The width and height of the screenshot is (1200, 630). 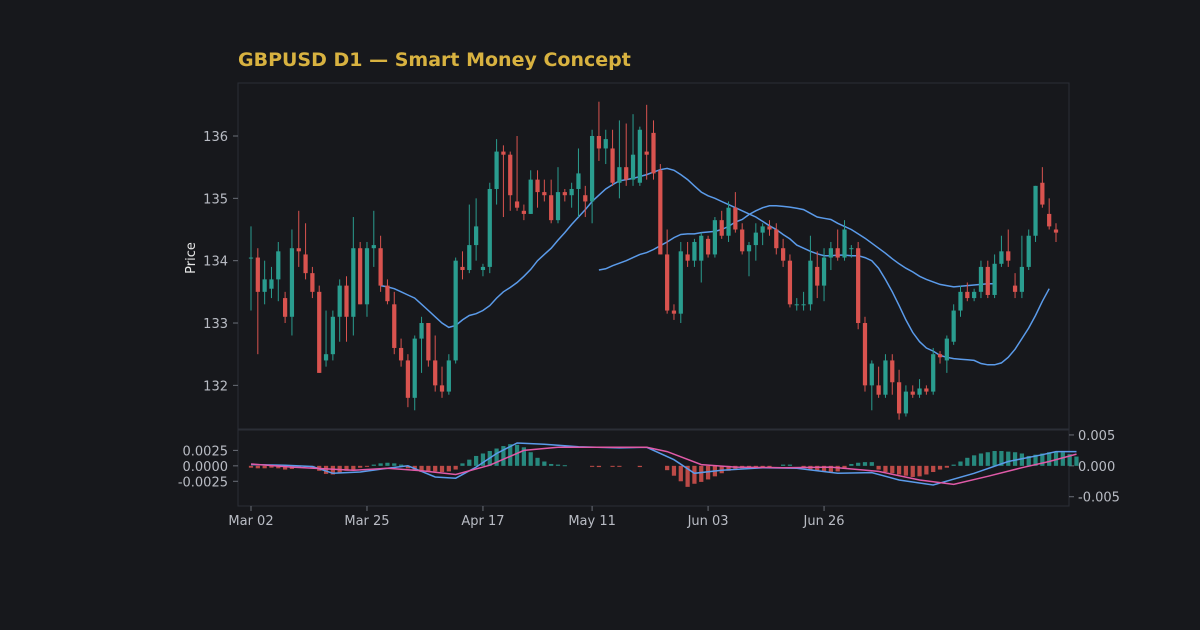 I want to click on macd-line, so click(x=663, y=464).